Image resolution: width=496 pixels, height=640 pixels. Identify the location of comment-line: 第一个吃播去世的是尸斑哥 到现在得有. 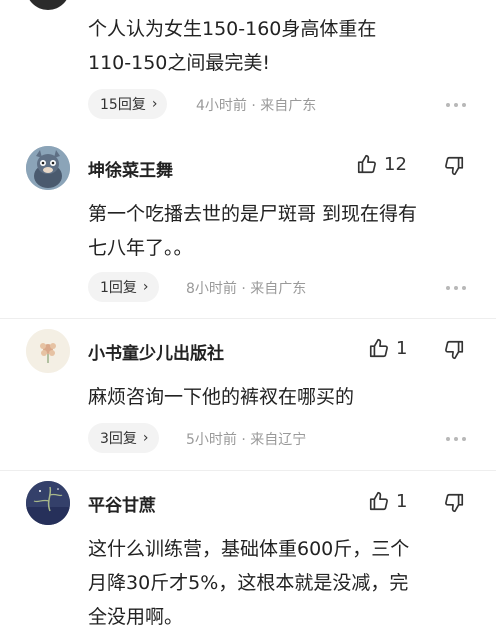
(253, 214).